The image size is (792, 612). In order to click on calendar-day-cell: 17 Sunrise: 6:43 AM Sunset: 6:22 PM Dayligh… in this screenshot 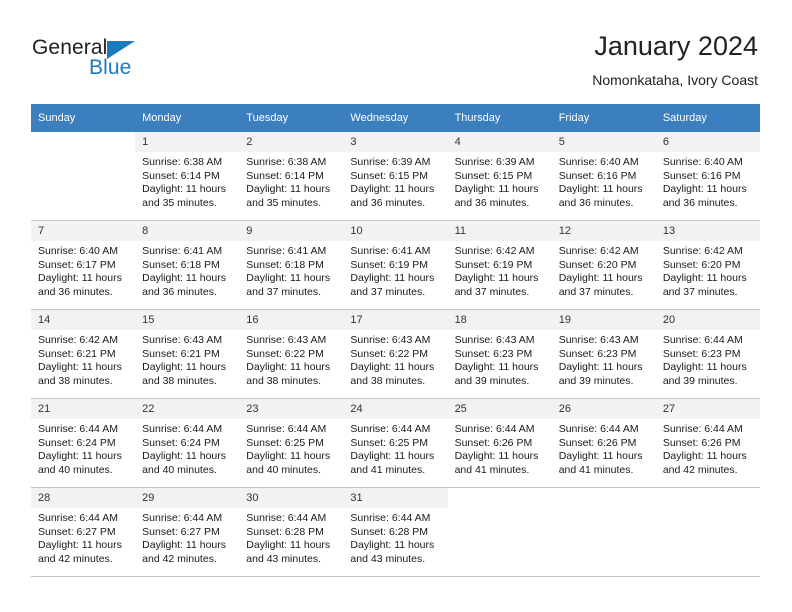, I will do `click(395, 354)`.